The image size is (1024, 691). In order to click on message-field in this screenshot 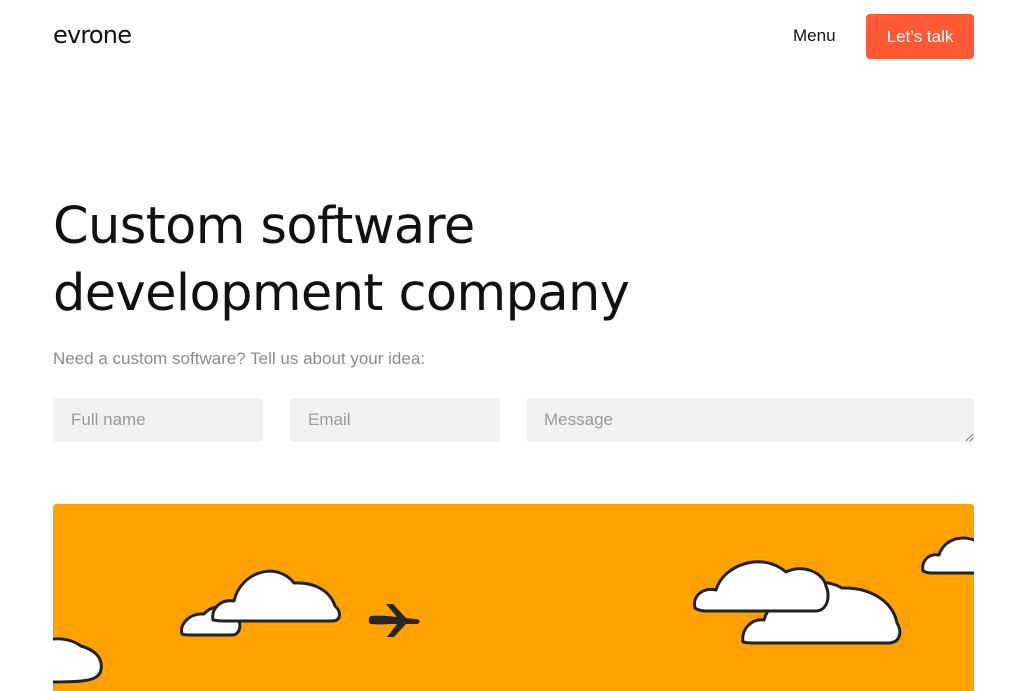, I will do `click(750, 420)`.